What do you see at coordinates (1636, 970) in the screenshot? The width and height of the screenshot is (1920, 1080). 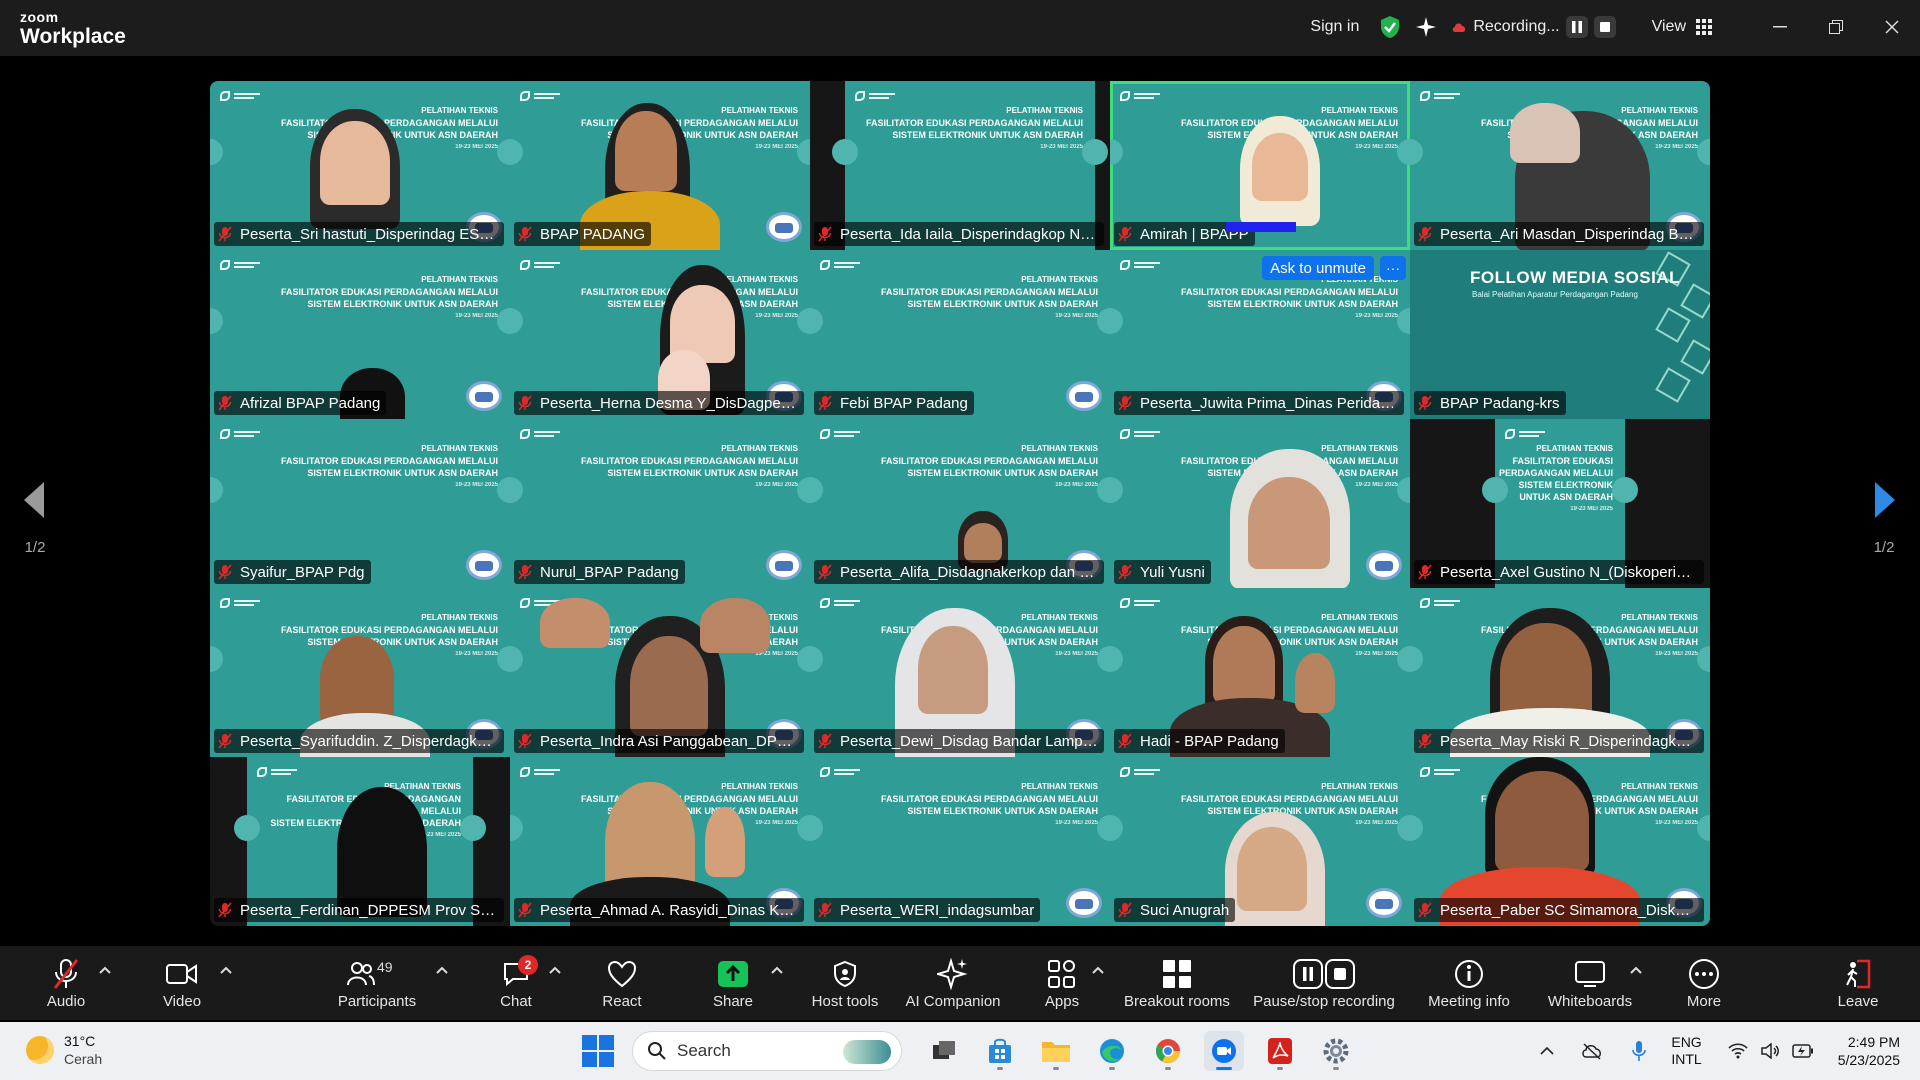 I see `whiteboards-options-caret-icon` at bounding box center [1636, 970].